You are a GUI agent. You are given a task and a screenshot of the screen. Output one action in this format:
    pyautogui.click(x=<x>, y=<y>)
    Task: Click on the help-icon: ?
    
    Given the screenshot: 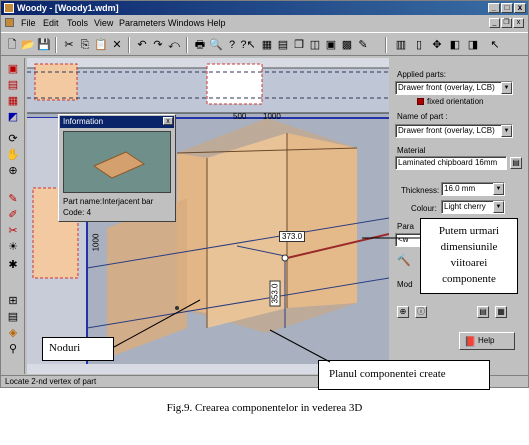 What is the action you would take?
    pyautogui.click(x=232, y=45)
    